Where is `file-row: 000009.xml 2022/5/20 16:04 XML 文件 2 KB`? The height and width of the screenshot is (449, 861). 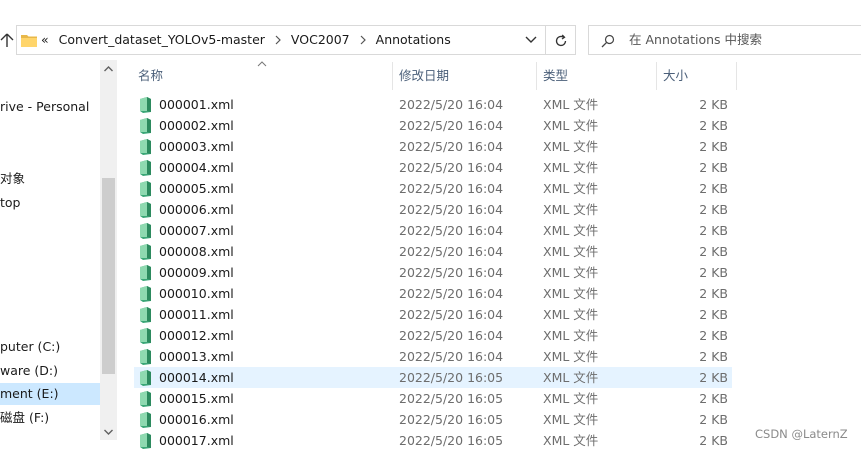 file-row: 000009.xml 2022/5/20 16:04 XML 文件 2 KB is located at coordinates (433, 272).